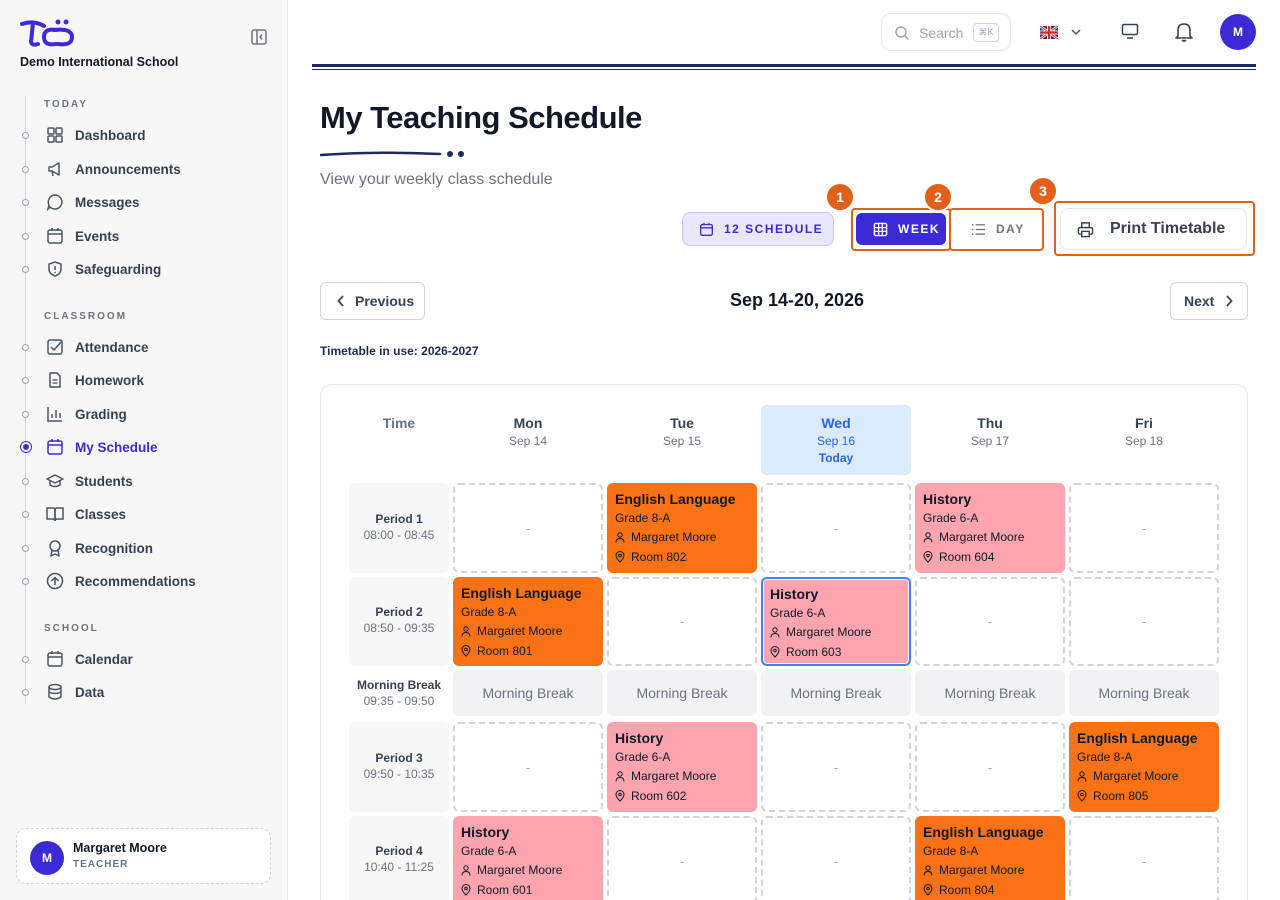 The image size is (1280, 900). Describe the element at coordinates (836, 458) in the screenshot. I see `today-label: Today` at that location.